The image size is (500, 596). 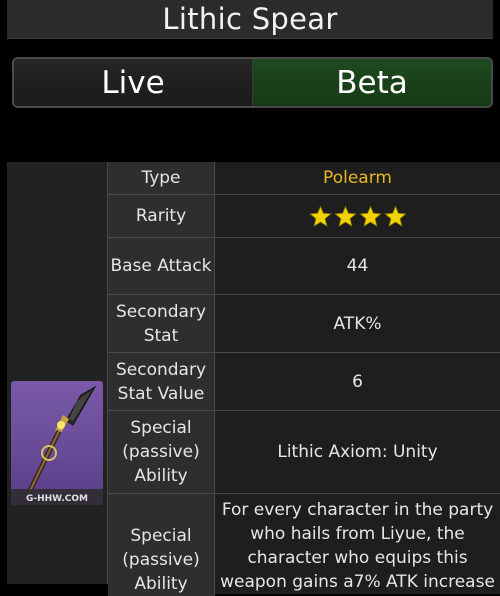 I want to click on stat-label: Base Attack, so click(x=161, y=266).